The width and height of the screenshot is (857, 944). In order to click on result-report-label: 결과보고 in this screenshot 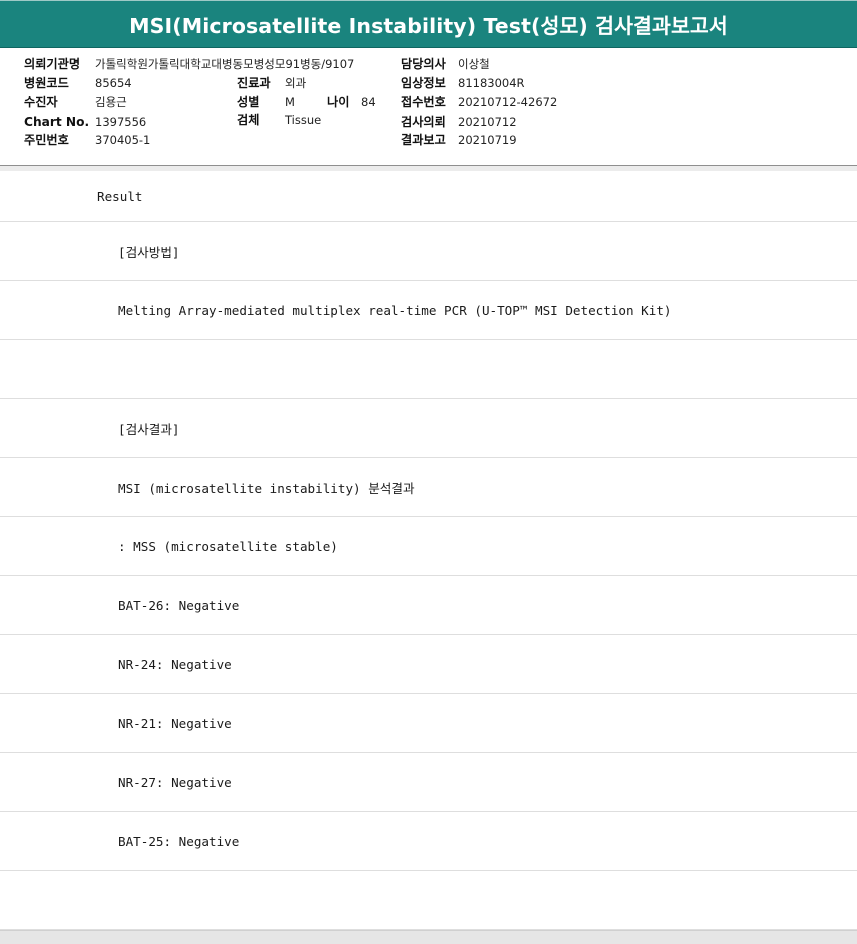, I will do `click(423, 140)`.